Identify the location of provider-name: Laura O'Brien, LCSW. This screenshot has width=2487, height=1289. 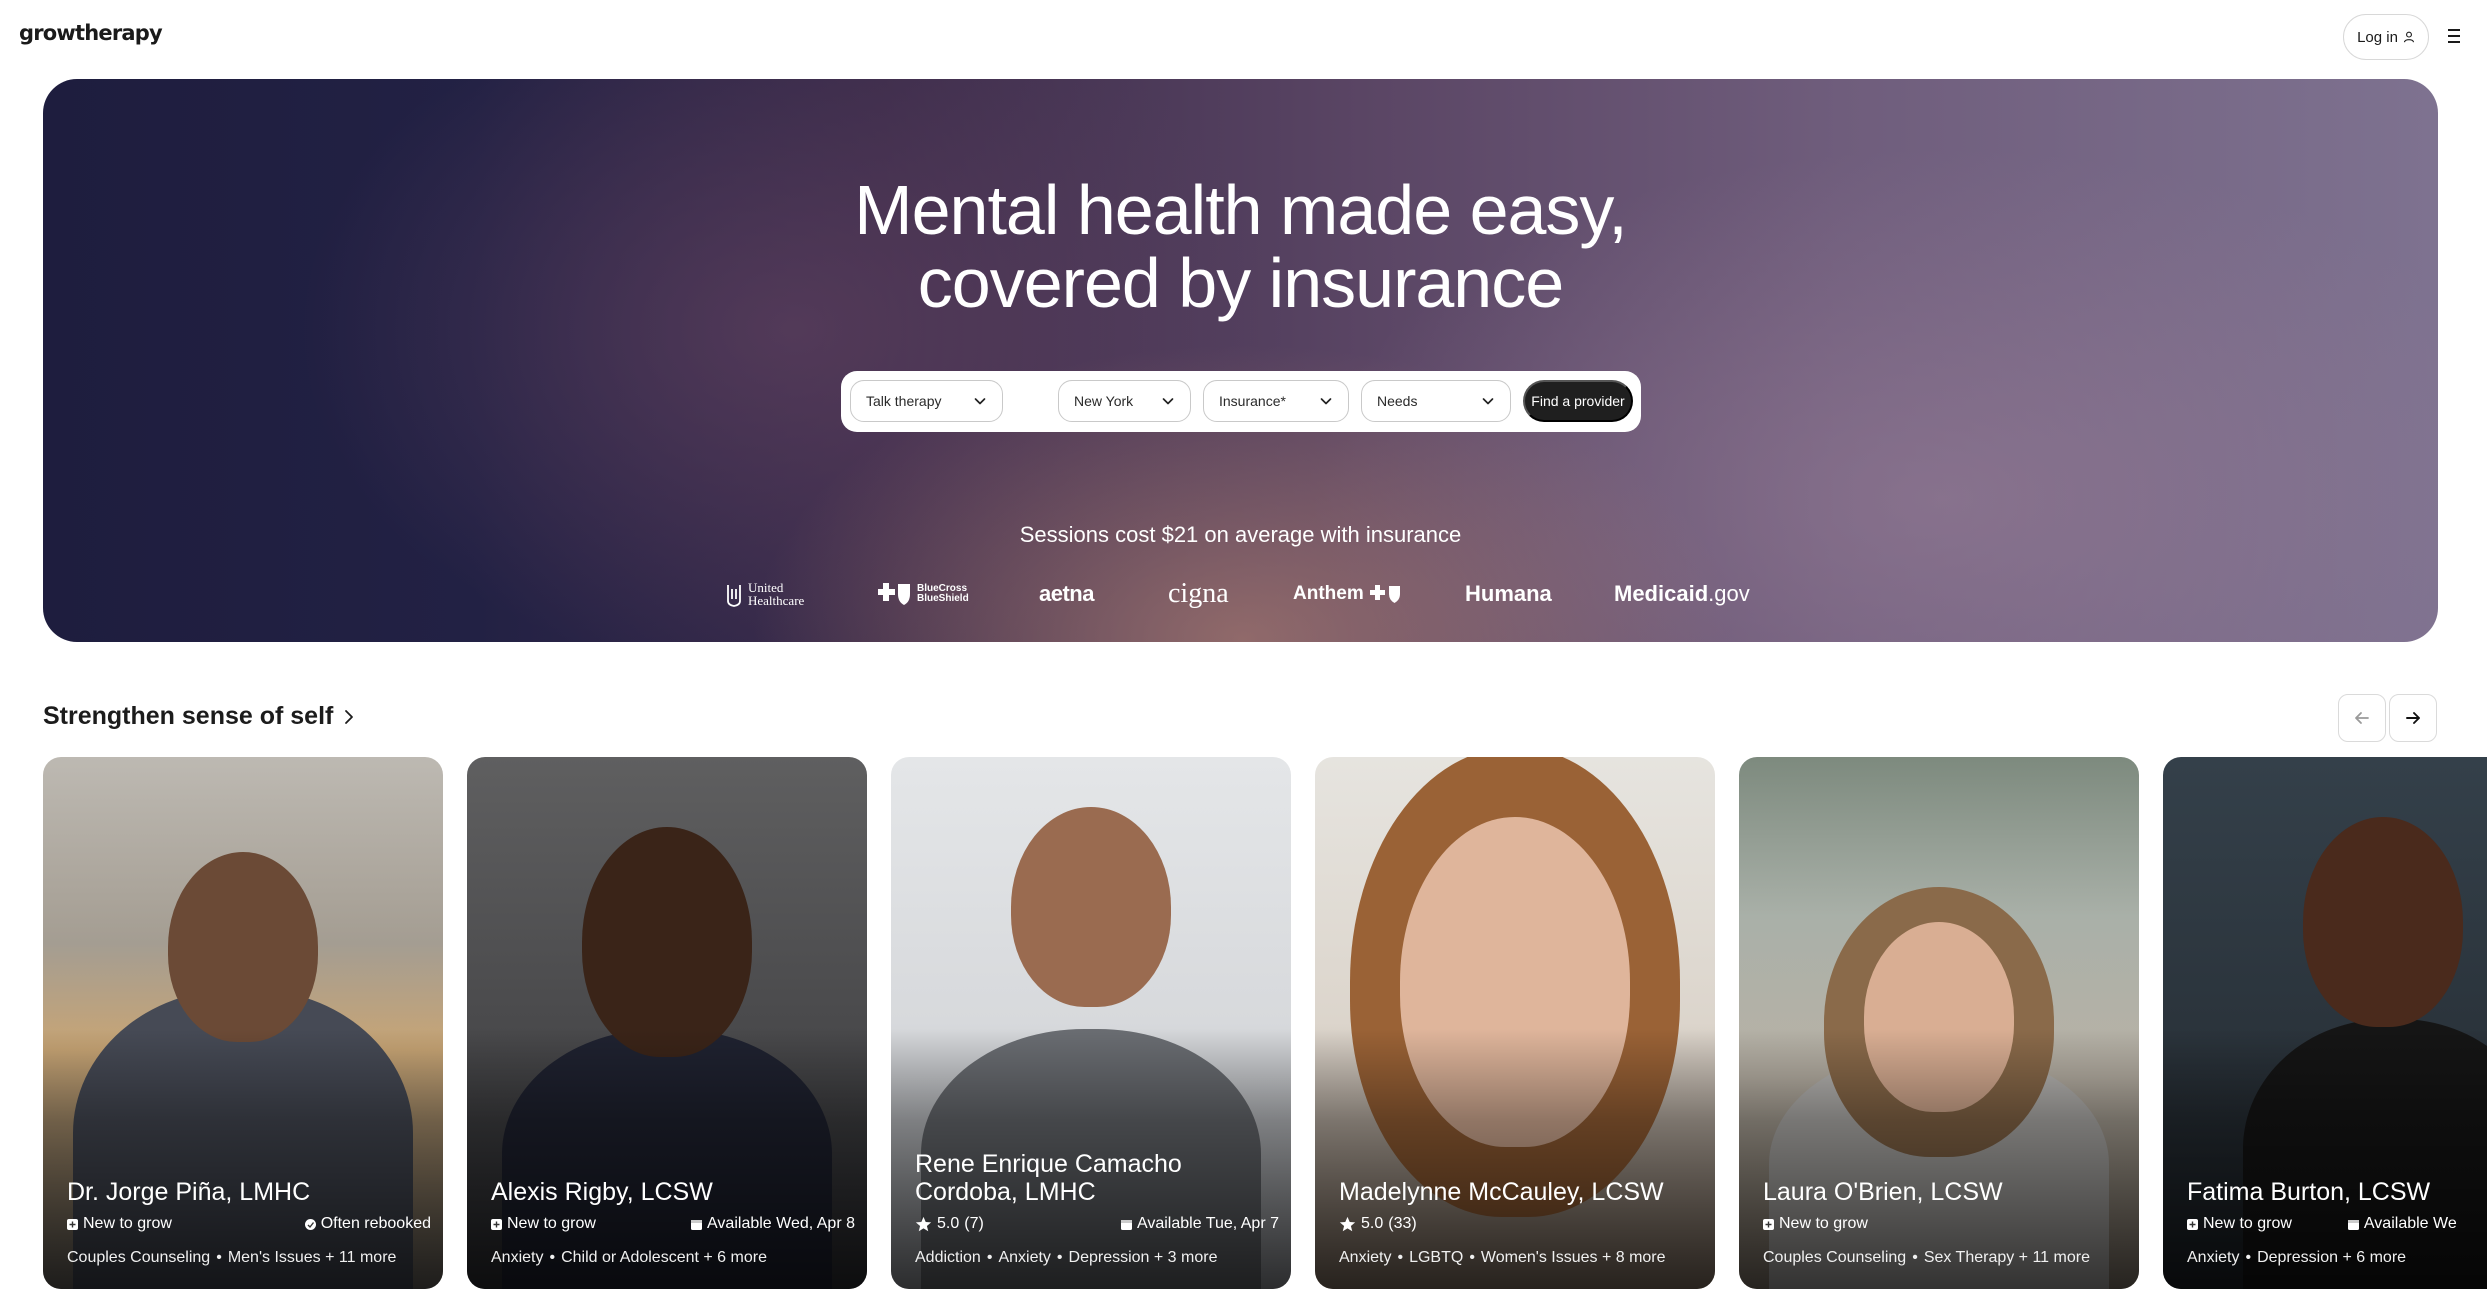
(1883, 1192).